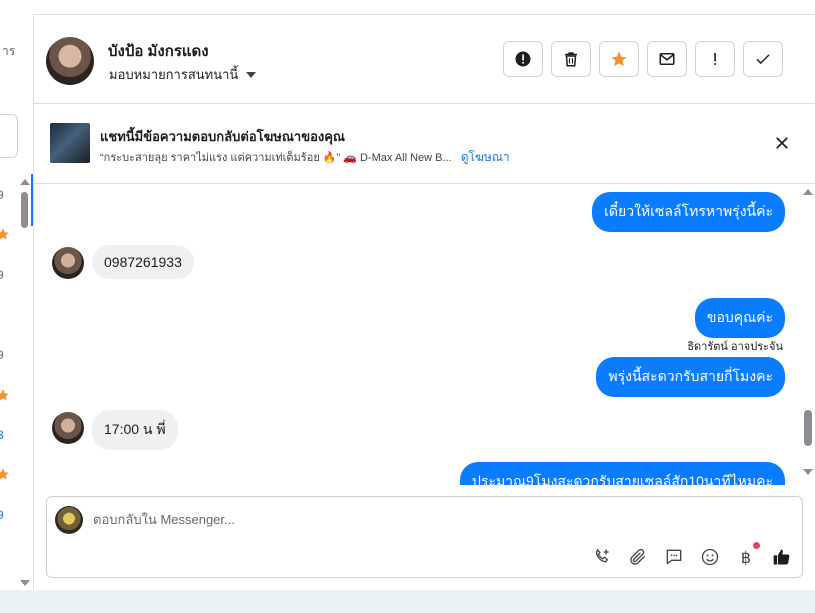 The height and width of the screenshot is (613, 815). What do you see at coordinates (174, 74) in the screenshot?
I see `assign-label: มอบหมายการสนทนานี้` at bounding box center [174, 74].